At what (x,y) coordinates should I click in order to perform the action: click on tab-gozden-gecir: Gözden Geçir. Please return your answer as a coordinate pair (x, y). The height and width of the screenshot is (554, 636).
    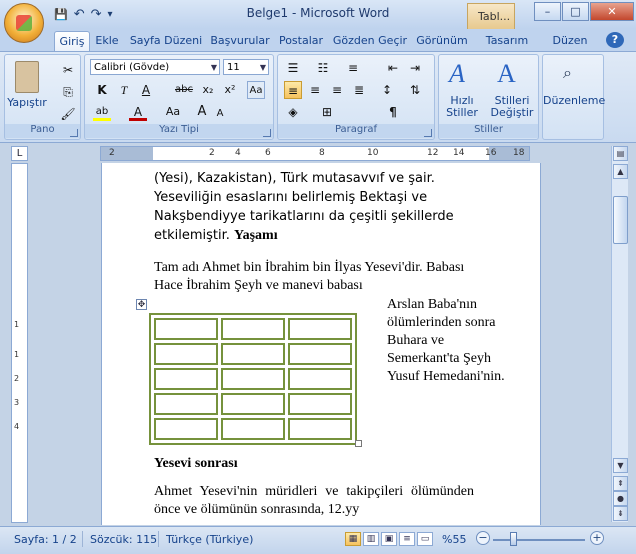
    Looking at the image, I should click on (370, 41).